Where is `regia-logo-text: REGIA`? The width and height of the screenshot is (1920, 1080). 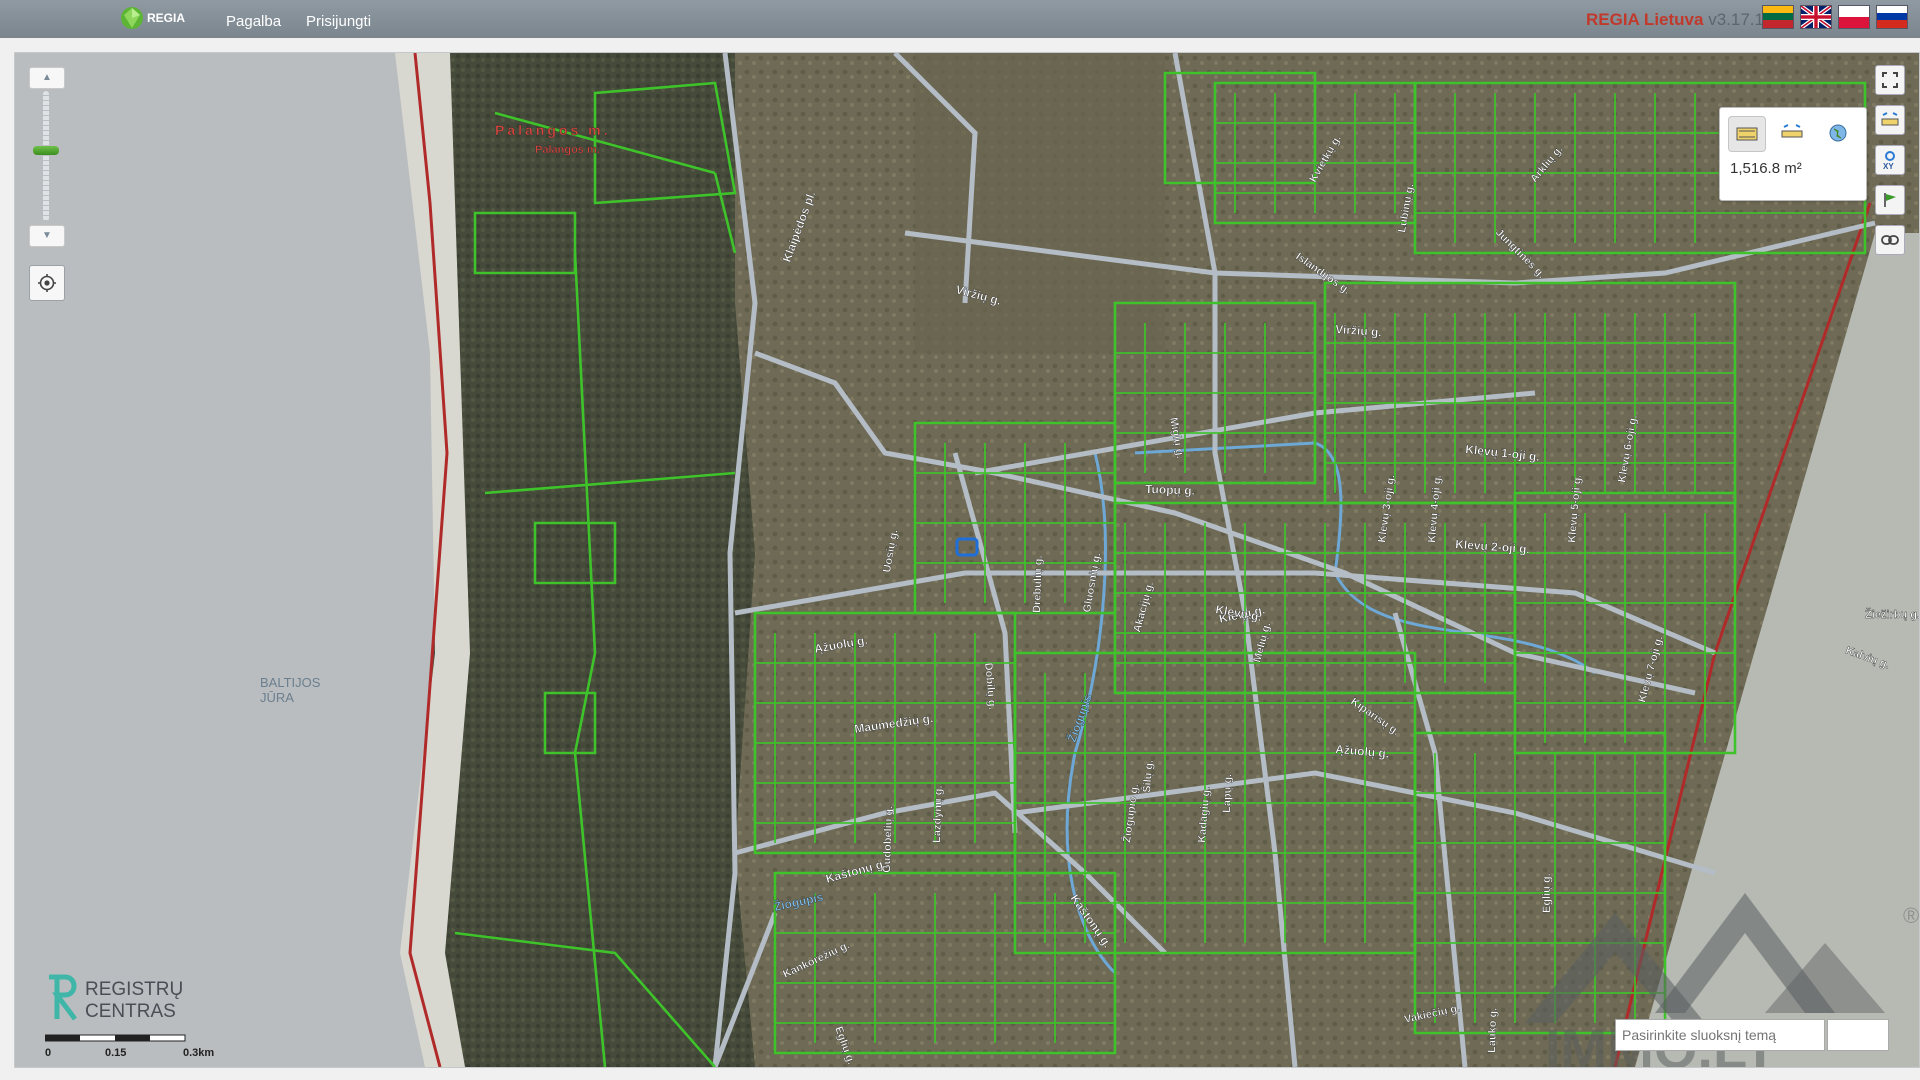 regia-logo-text: REGIA is located at coordinates (166, 18).